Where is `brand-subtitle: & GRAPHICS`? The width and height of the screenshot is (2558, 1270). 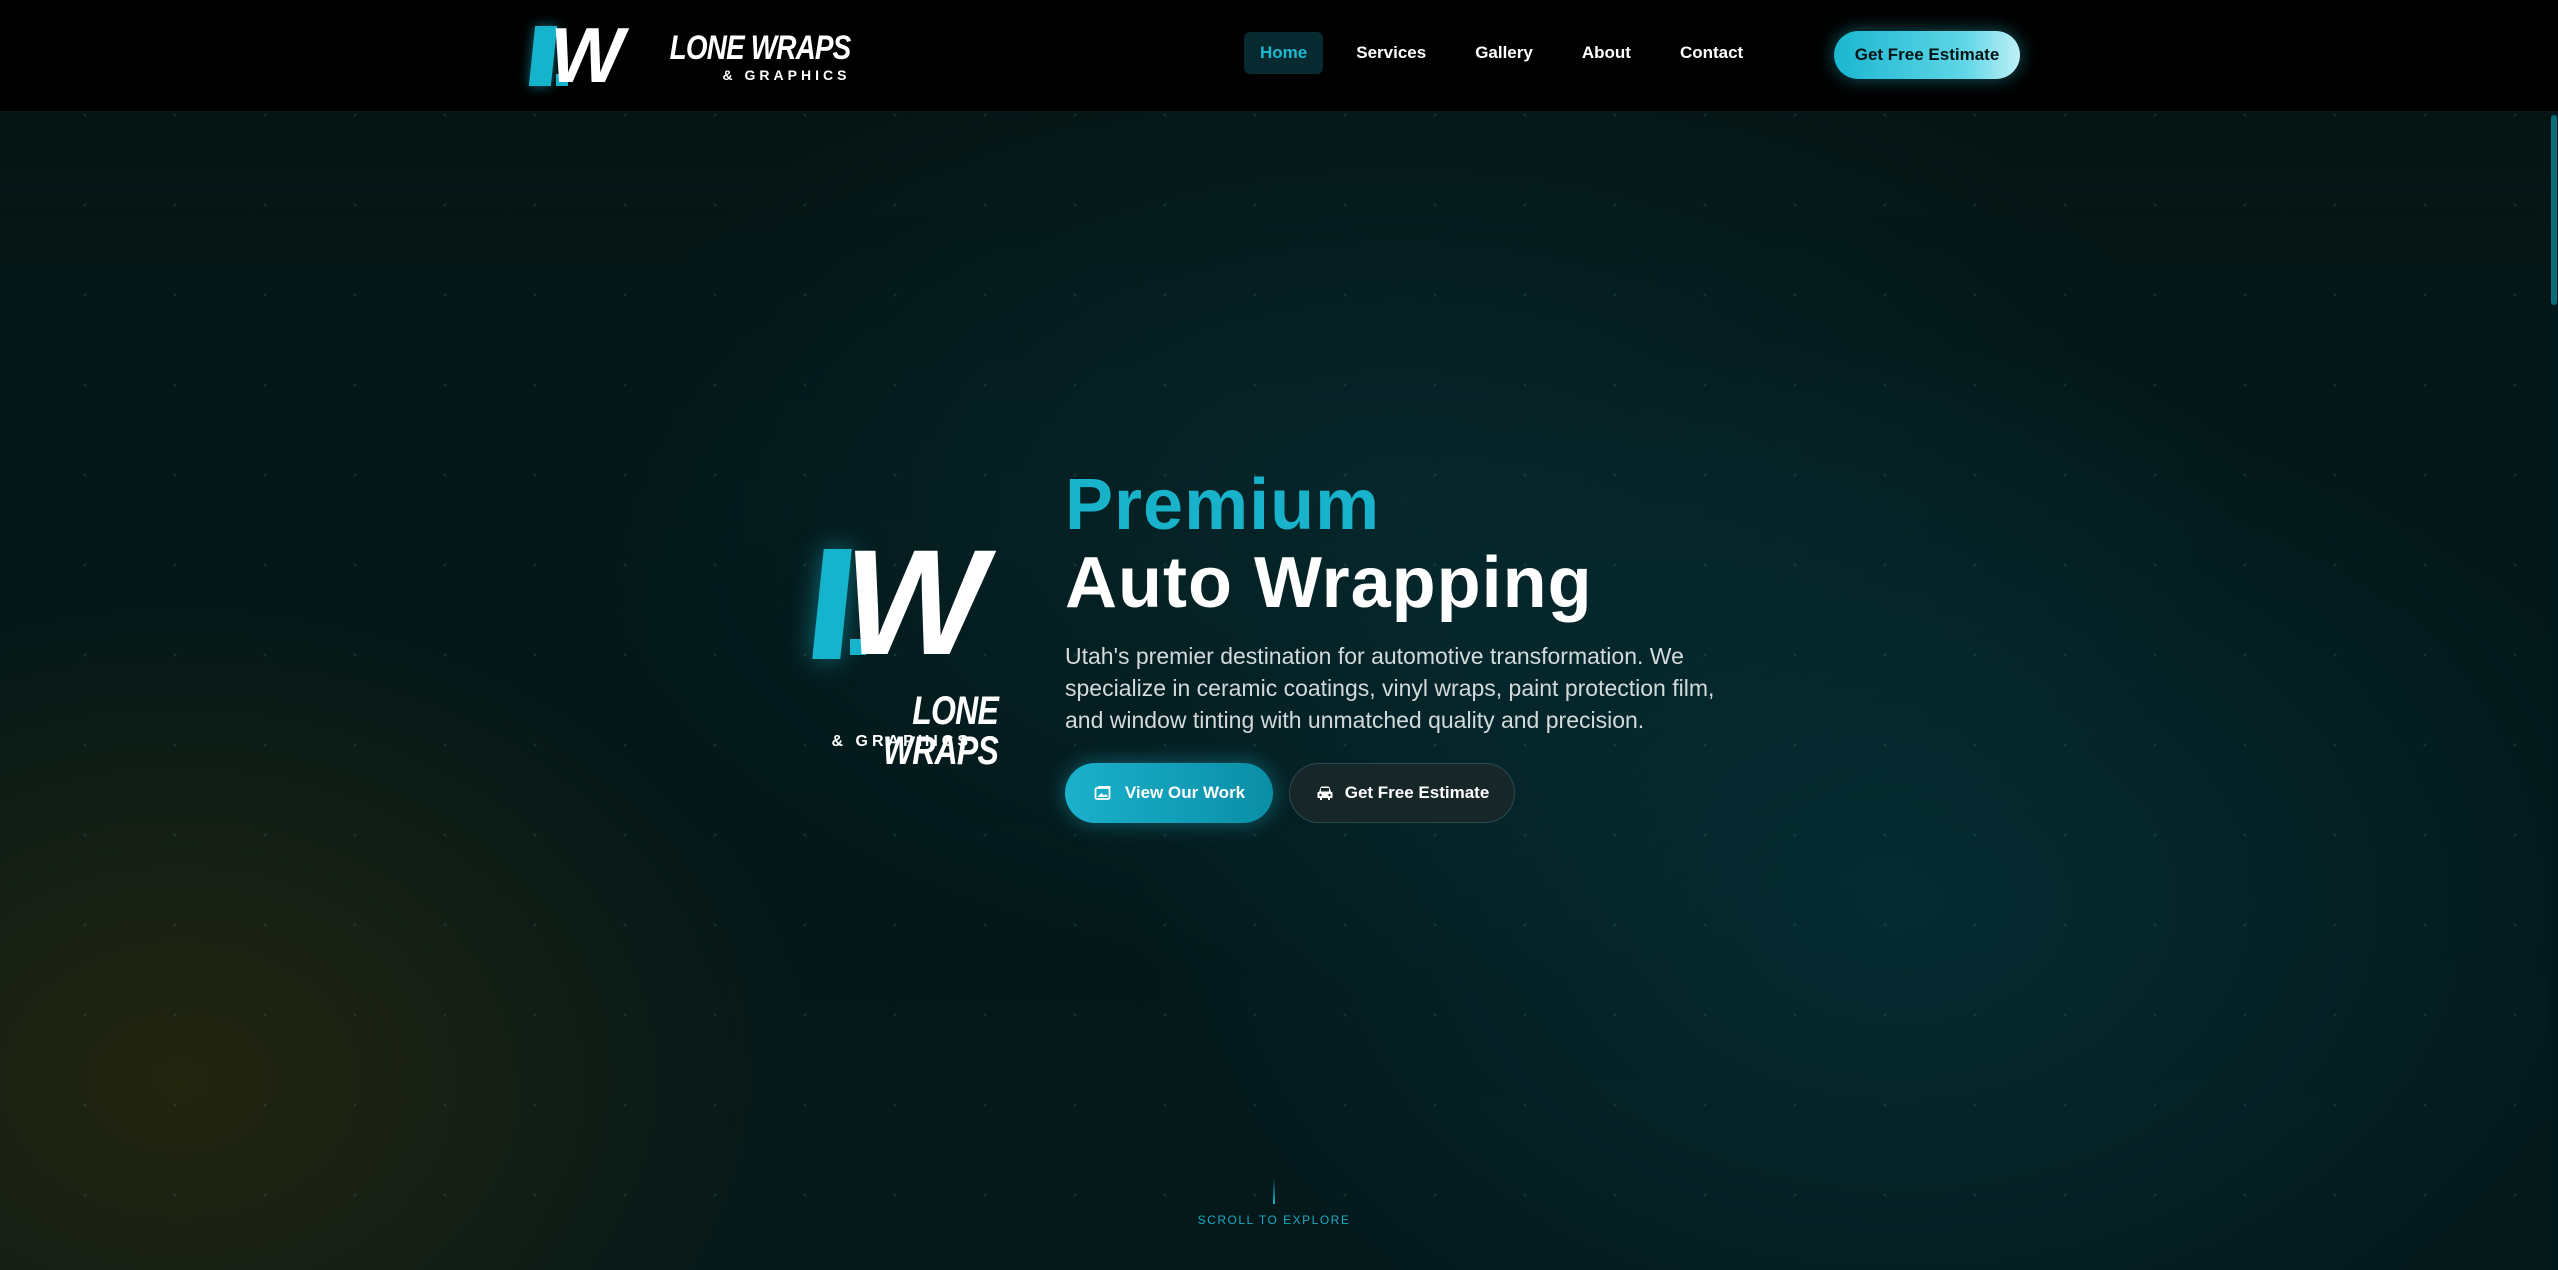
brand-subtitle: & GRAPHICS is located at coordinates (786, 75).